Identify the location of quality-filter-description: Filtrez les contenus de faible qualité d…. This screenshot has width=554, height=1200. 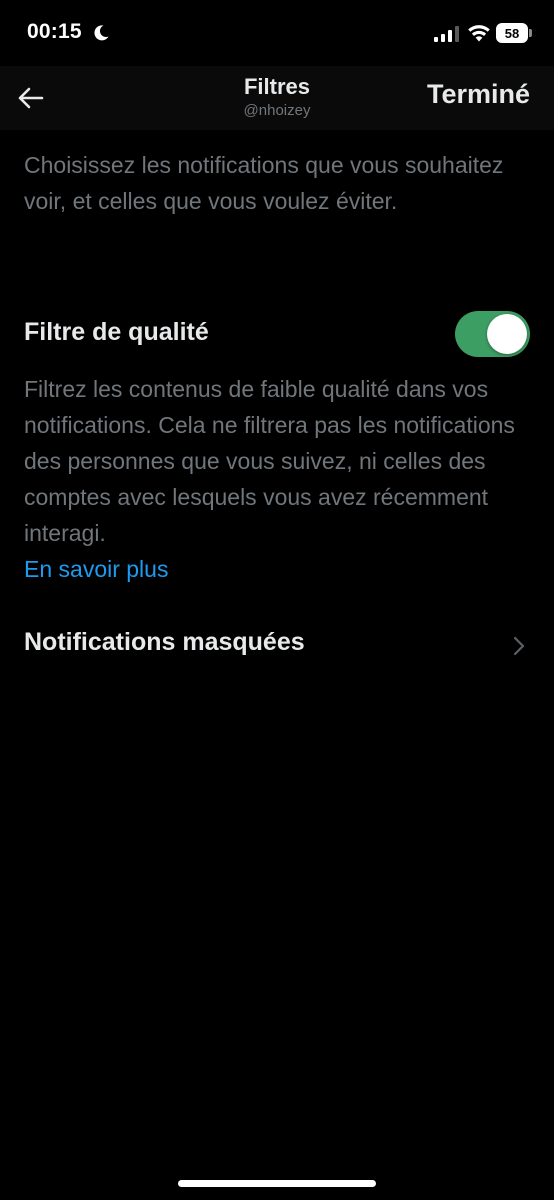
(269, 461).